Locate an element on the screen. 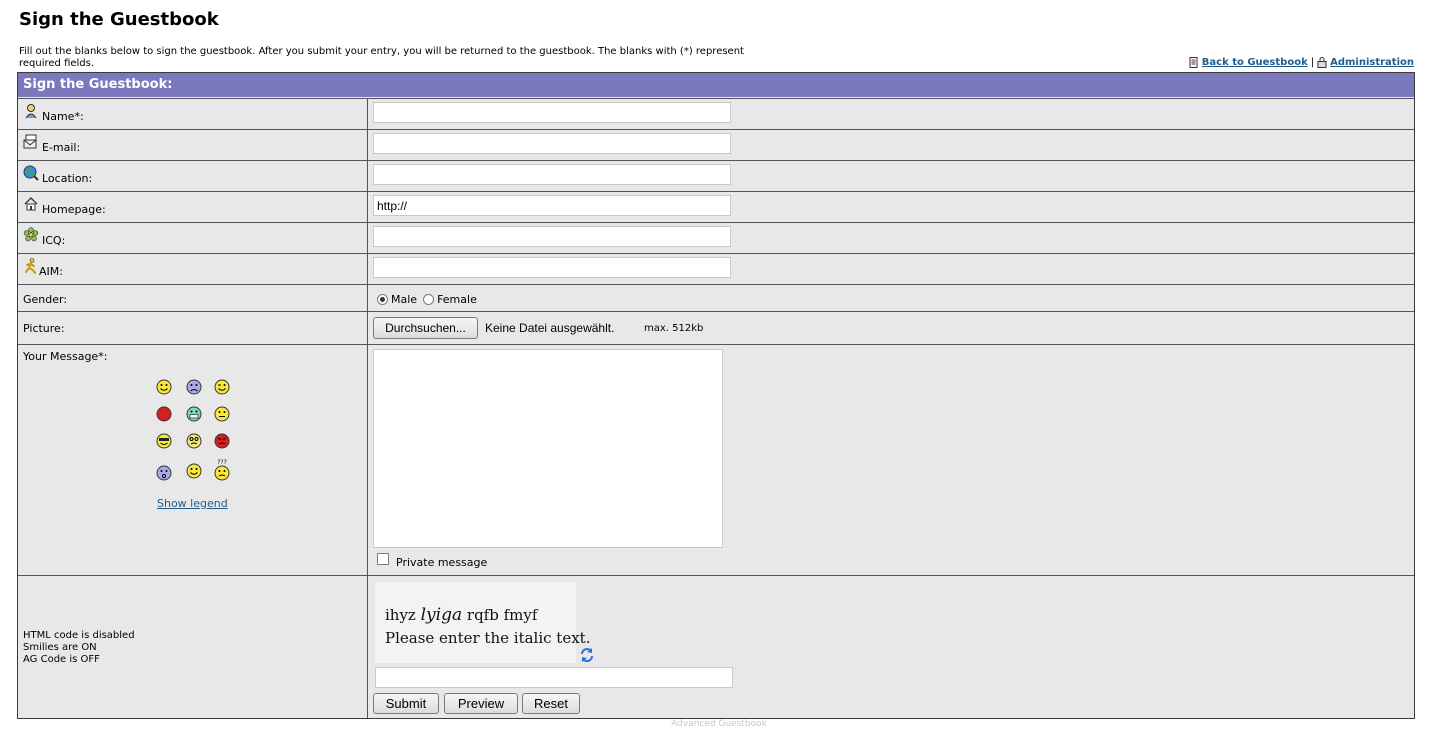 The height and width of the screenshot is (747, 1438). angry-icon is located at coordinates (164, 414).